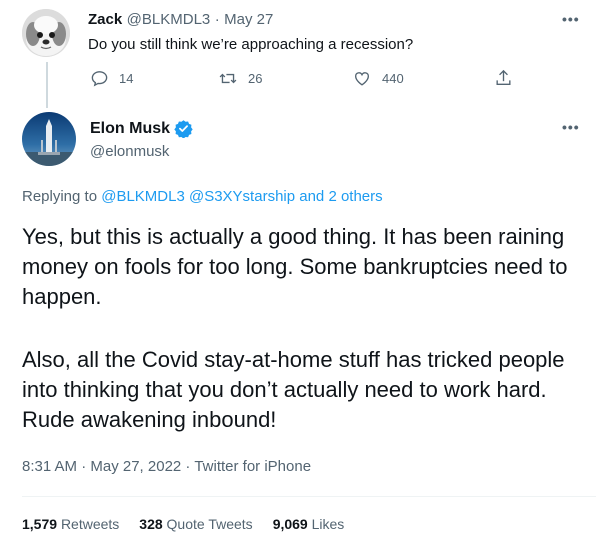  I want to click on quotes-count: 328, so click(151, 524).